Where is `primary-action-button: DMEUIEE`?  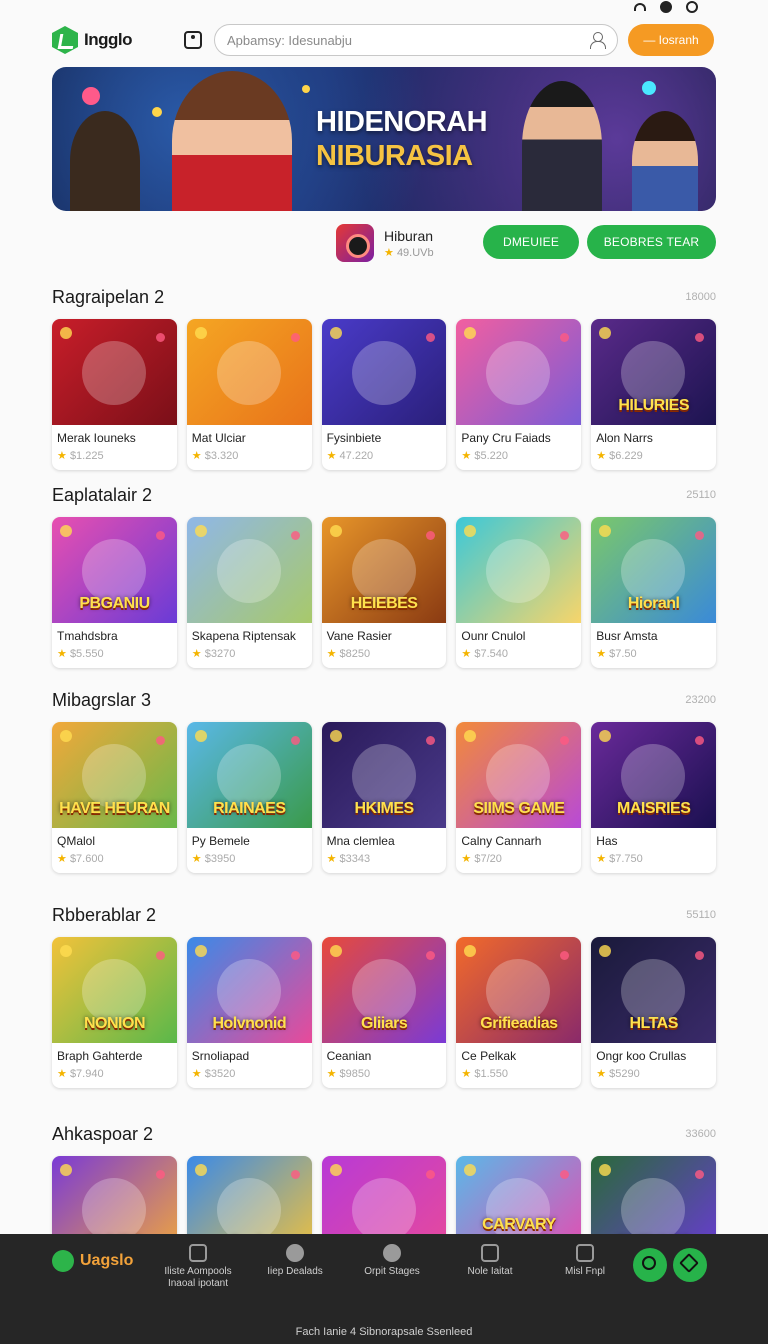
primary-action-button: DMEUIEE is located at coordinates (531, 242).